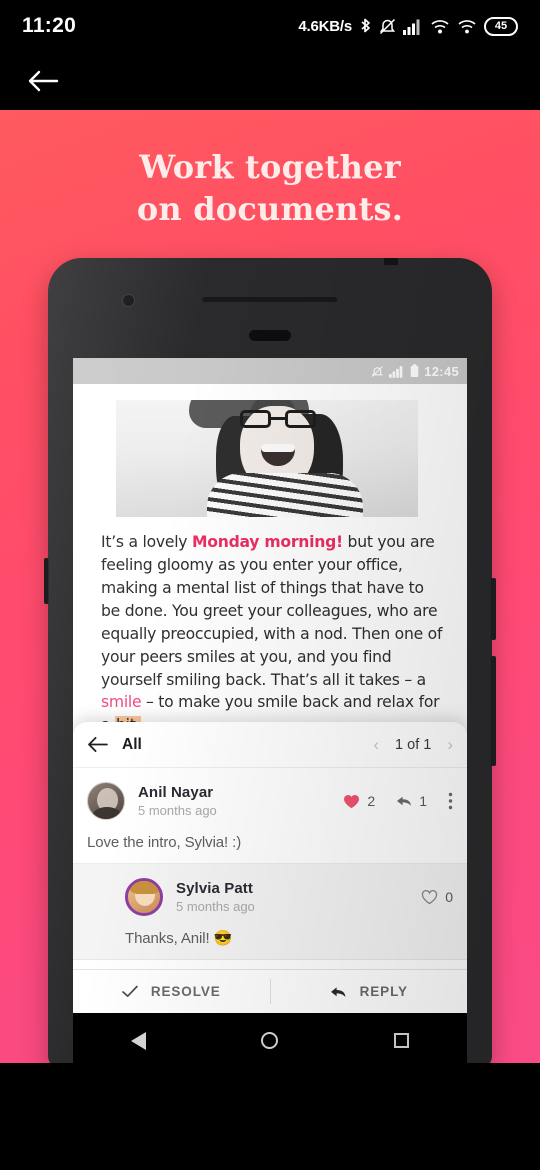  I want to click on reply-icon, so click(338, 992).